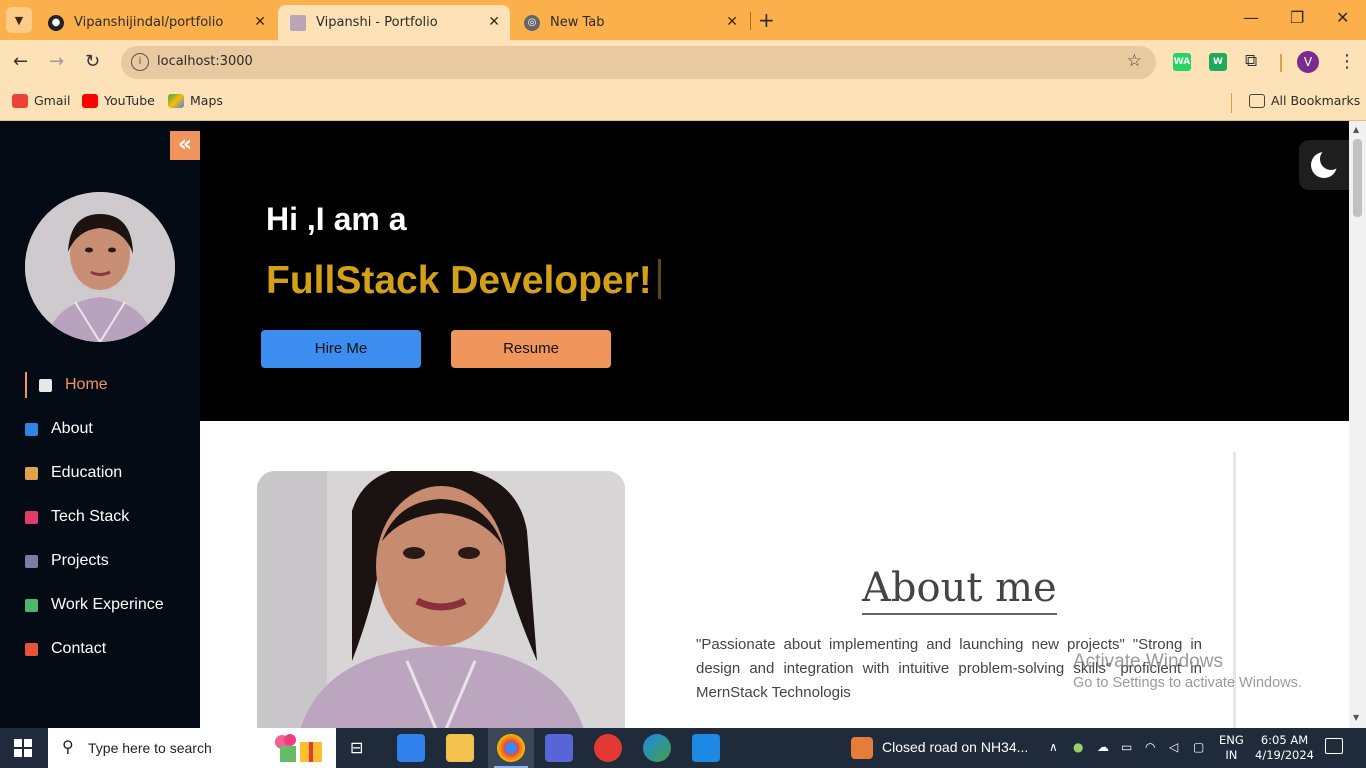  What do you see at coordinates (298, 748) in the screenshot?
I see `search-highlight-icon` at bounding box center [298, 748].